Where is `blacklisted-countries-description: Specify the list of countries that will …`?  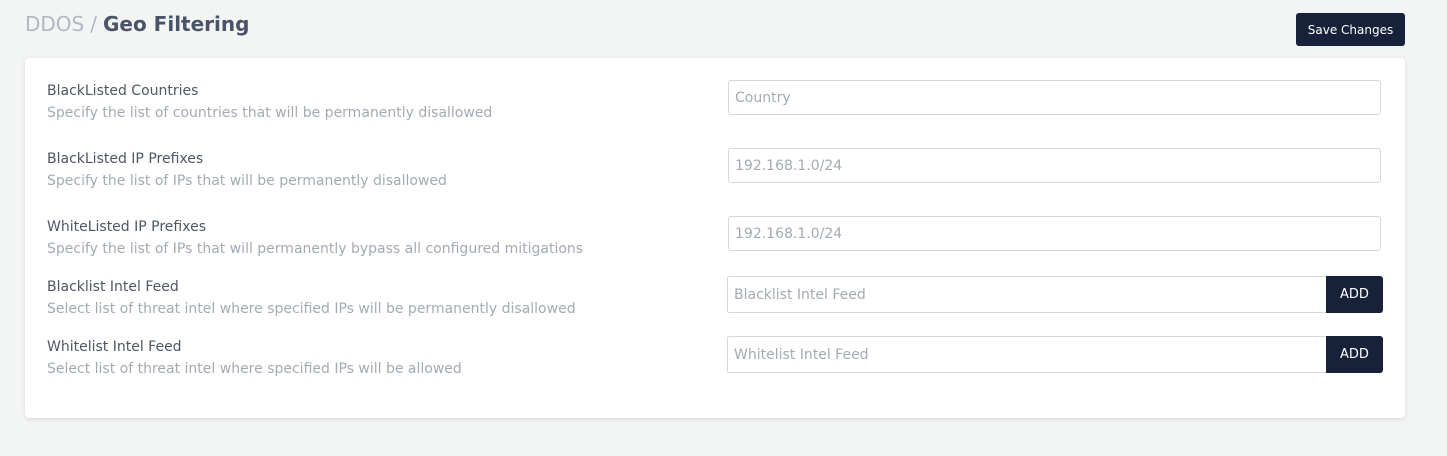 blacklisted-countries-description: Specify the list of countries that will … is located at coordinates (270, 113).